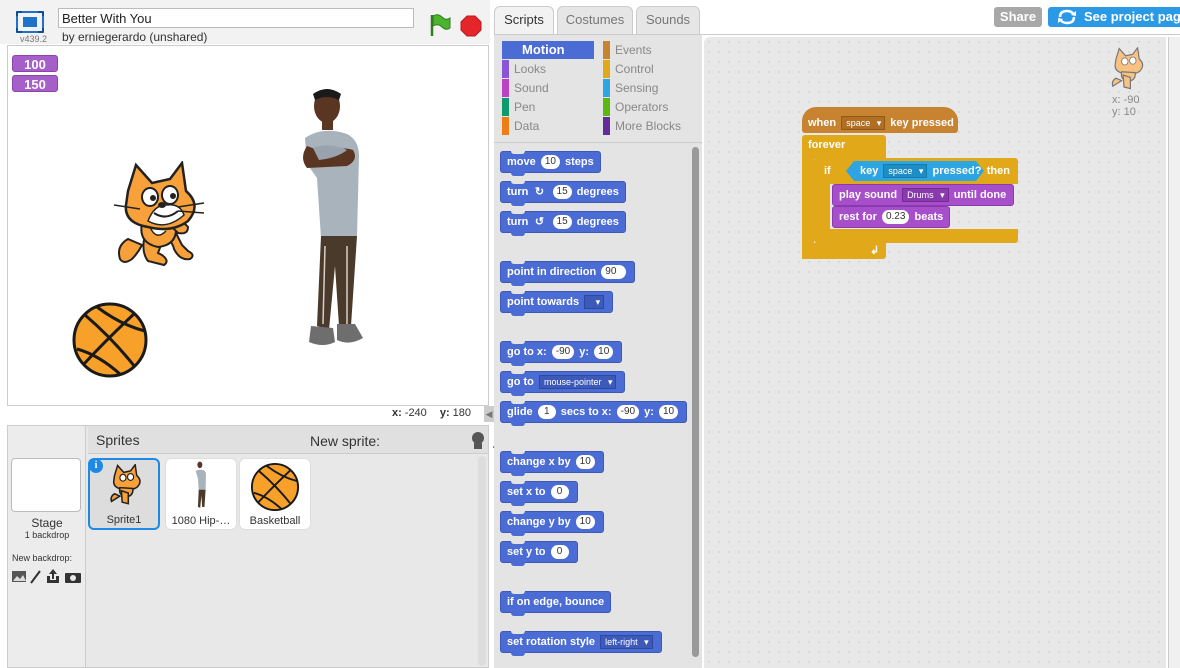  I want to click on turn-right-block: turn ↻ 15 degrees, so click(563, 193).